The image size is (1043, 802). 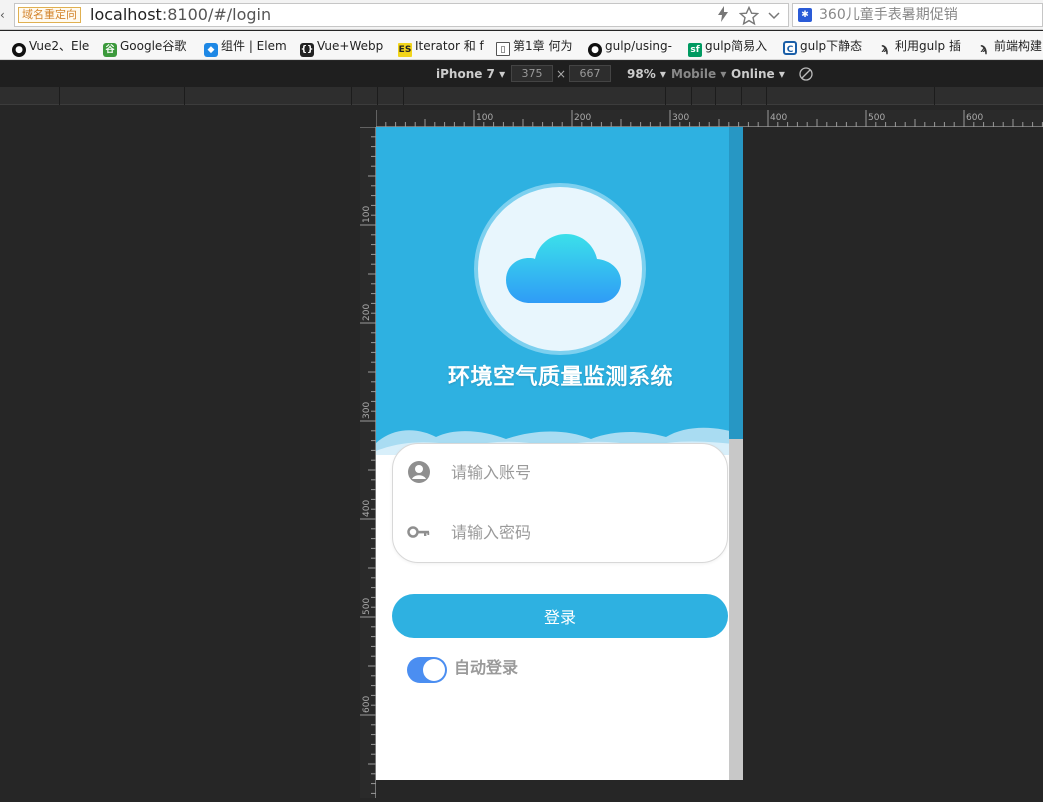 I want to click on height-input: 667, so click(x=590, y=73).